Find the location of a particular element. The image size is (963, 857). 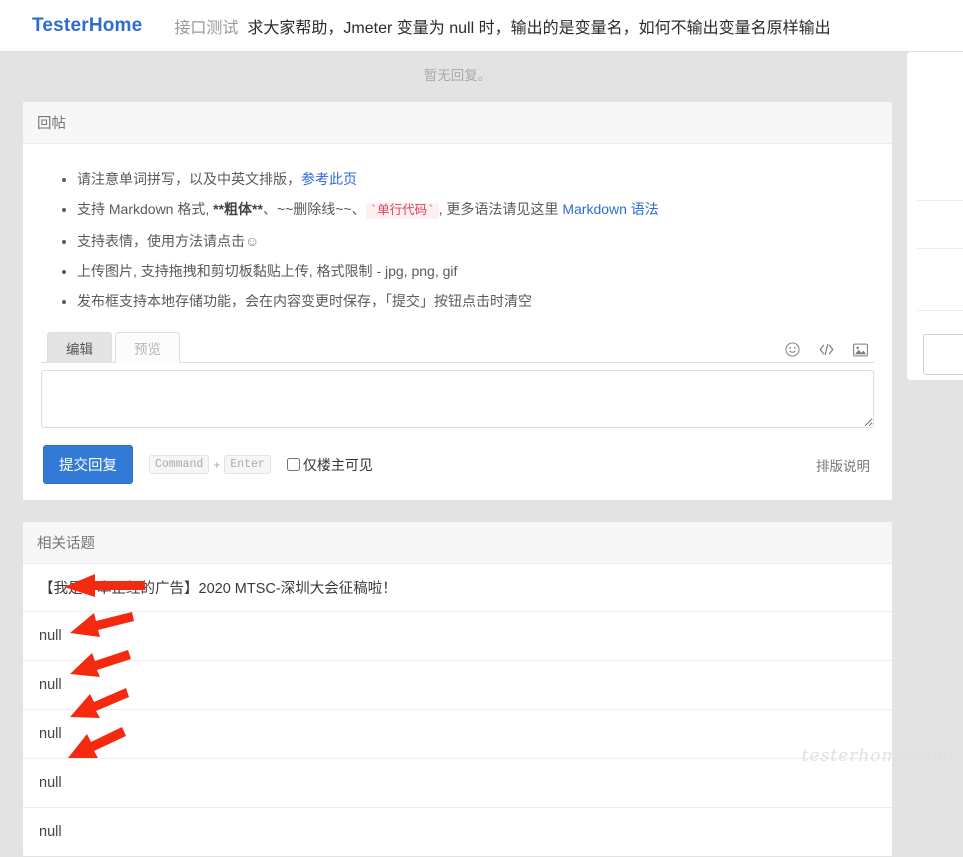

inline-code-sample: `单行代码` is located at coordinates (402, 211).